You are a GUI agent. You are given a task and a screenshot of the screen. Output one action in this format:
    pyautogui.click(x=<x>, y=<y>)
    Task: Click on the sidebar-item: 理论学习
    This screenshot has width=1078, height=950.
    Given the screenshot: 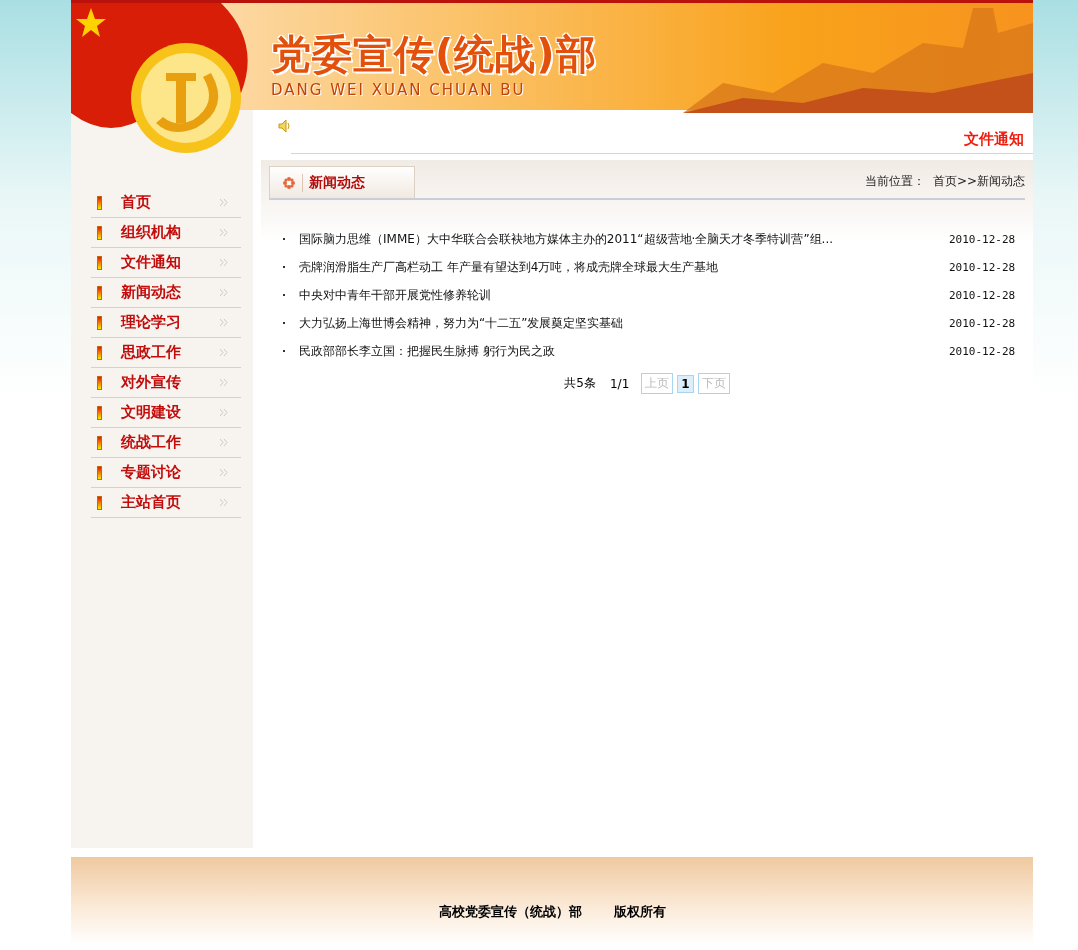 What is the action you would take?
    pyautogui.click(x=166, y=323)
    